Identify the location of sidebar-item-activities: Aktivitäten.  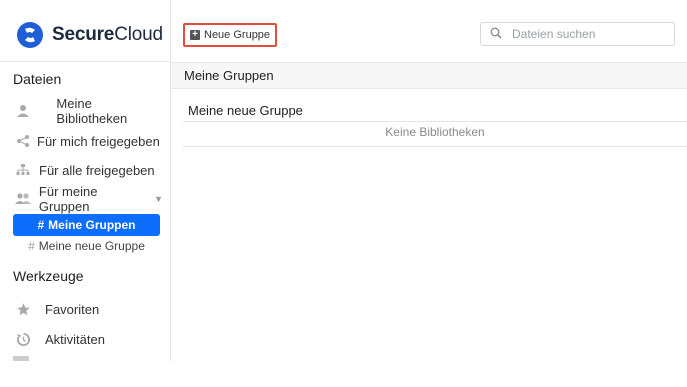
(88, 339).